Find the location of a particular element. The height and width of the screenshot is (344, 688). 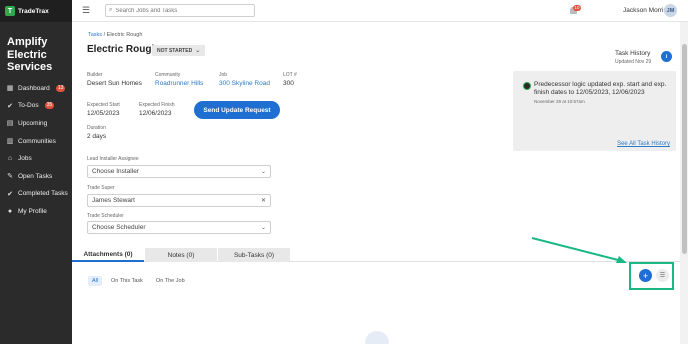

lead-installer-label-wrap: Lead Installer Assignee is located at coordinates (113, 159).